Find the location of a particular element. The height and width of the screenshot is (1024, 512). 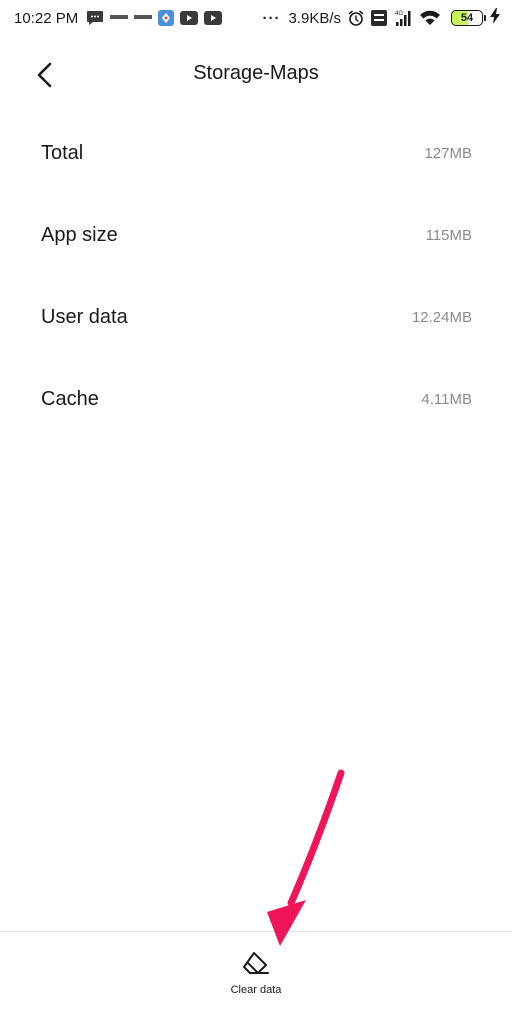

annotation-arrow-head is located at coordinates (286, 923).